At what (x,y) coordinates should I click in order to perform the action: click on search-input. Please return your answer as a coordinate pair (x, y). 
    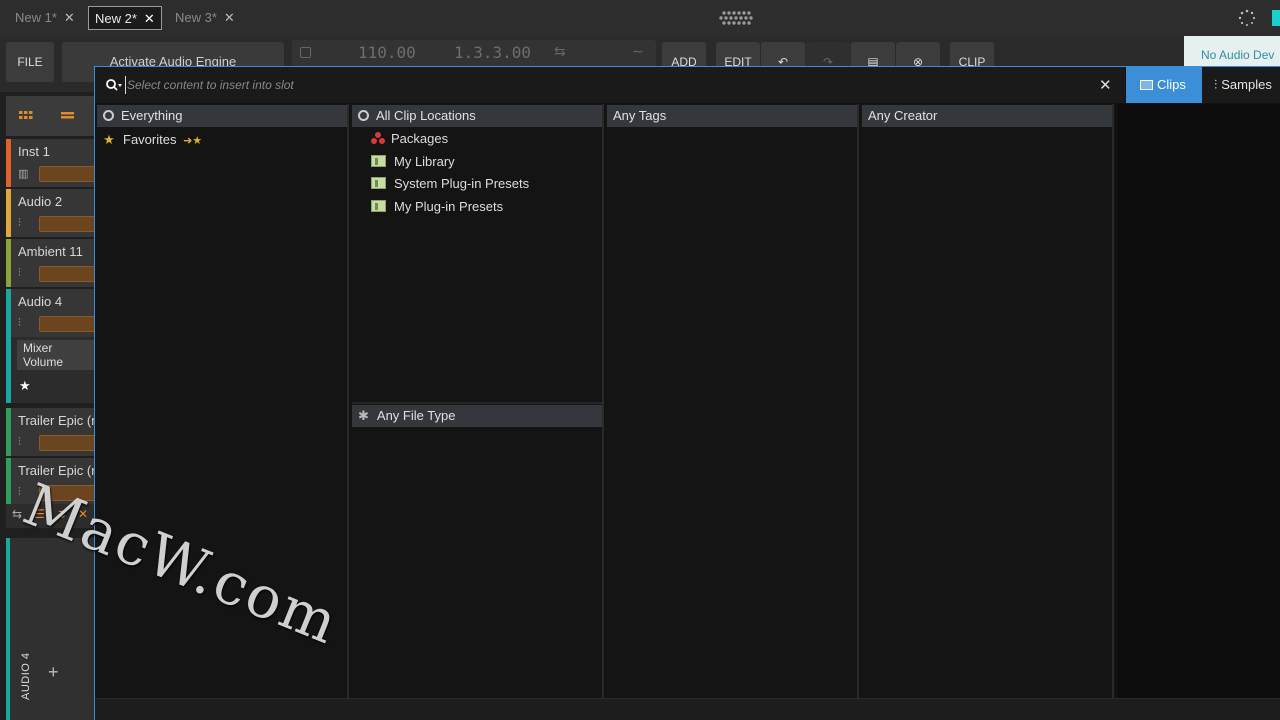
    Looking at the image, I should click on (575, 85).